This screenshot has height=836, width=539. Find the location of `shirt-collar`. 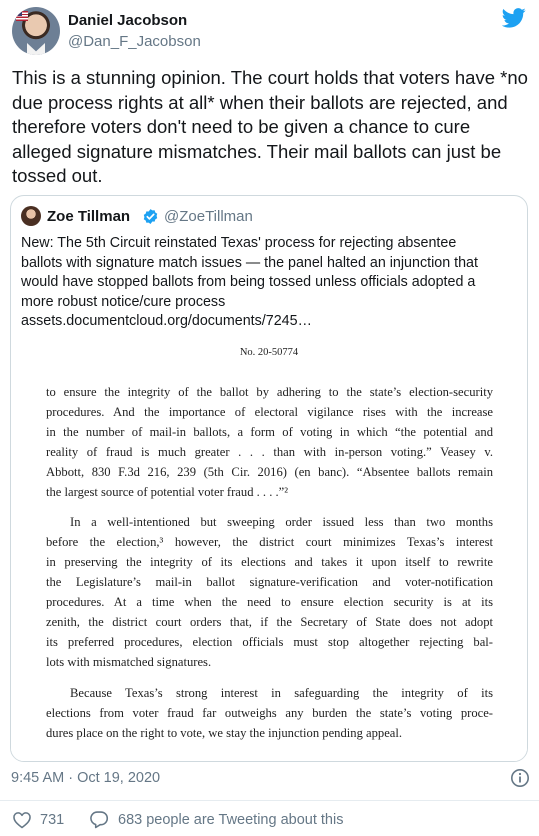

shirt-collar is located at coordinates (36, 49).